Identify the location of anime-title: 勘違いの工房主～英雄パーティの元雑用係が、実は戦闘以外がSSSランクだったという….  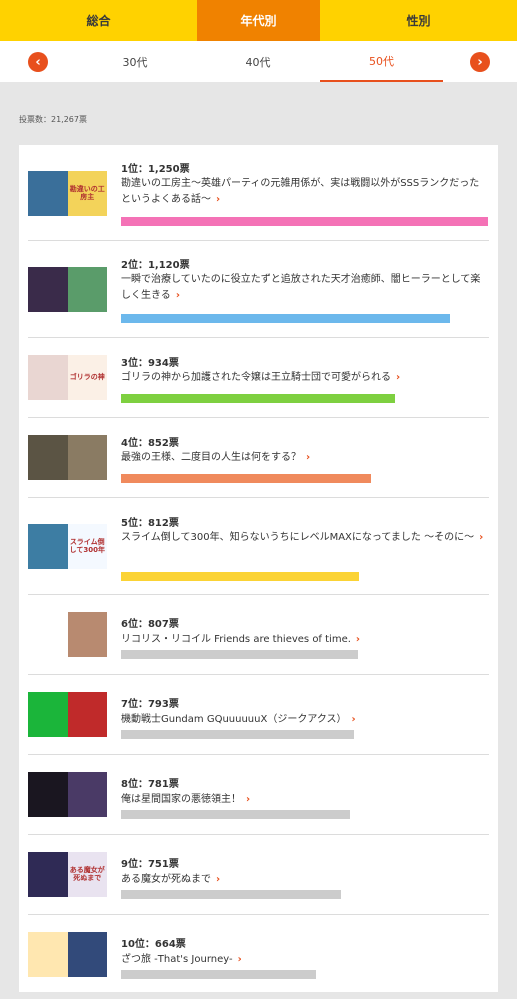
(300, 191).